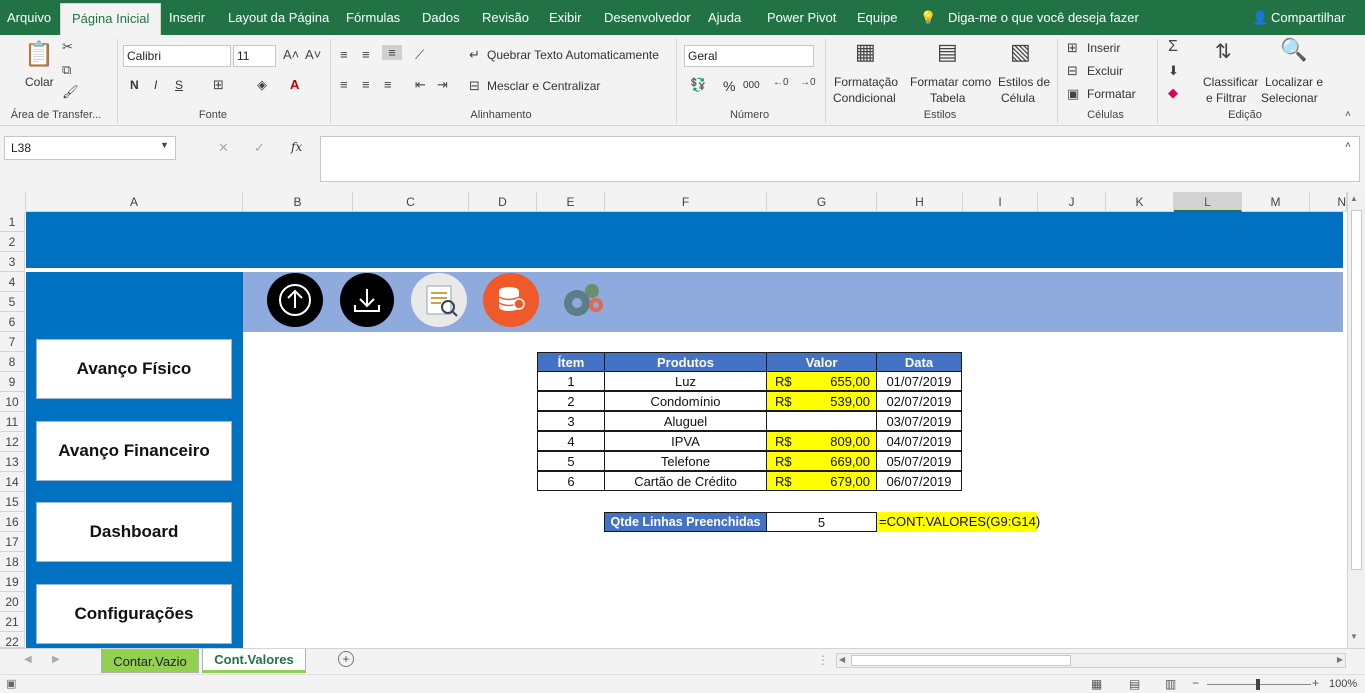  Describe the element at coordinates (571, 202) in the screenshot. I see `col-header: E` at that location.